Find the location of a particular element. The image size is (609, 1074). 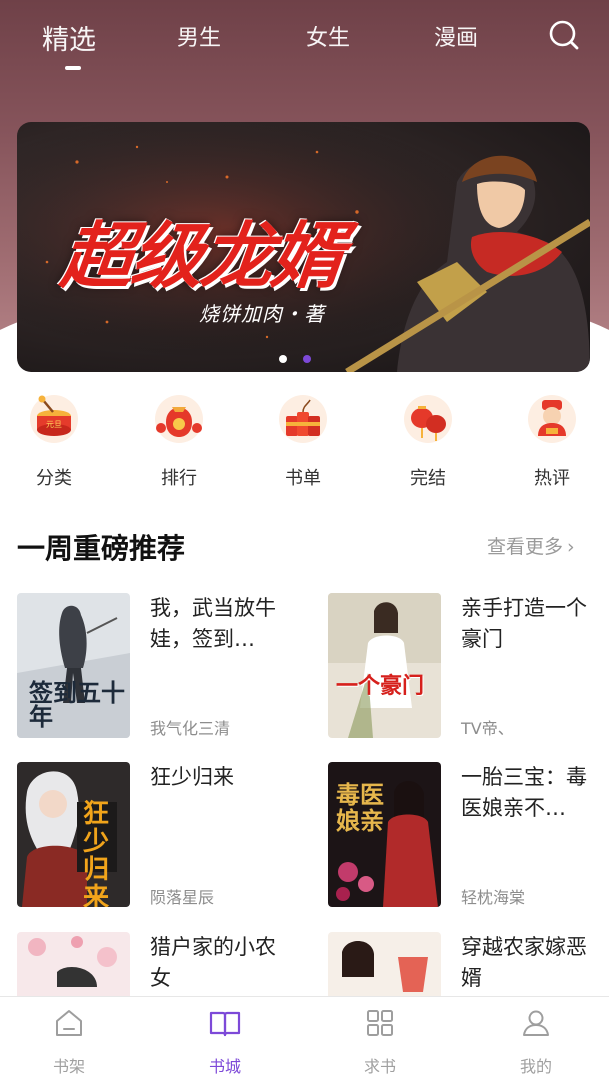

open-book-icon is located at coordinates (225, 1024).